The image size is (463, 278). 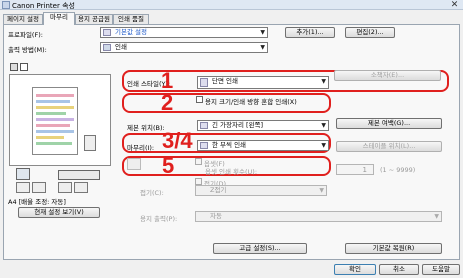 I want to click on tab-print-quality: 인쇄 품질, so click(x=131, y=19).